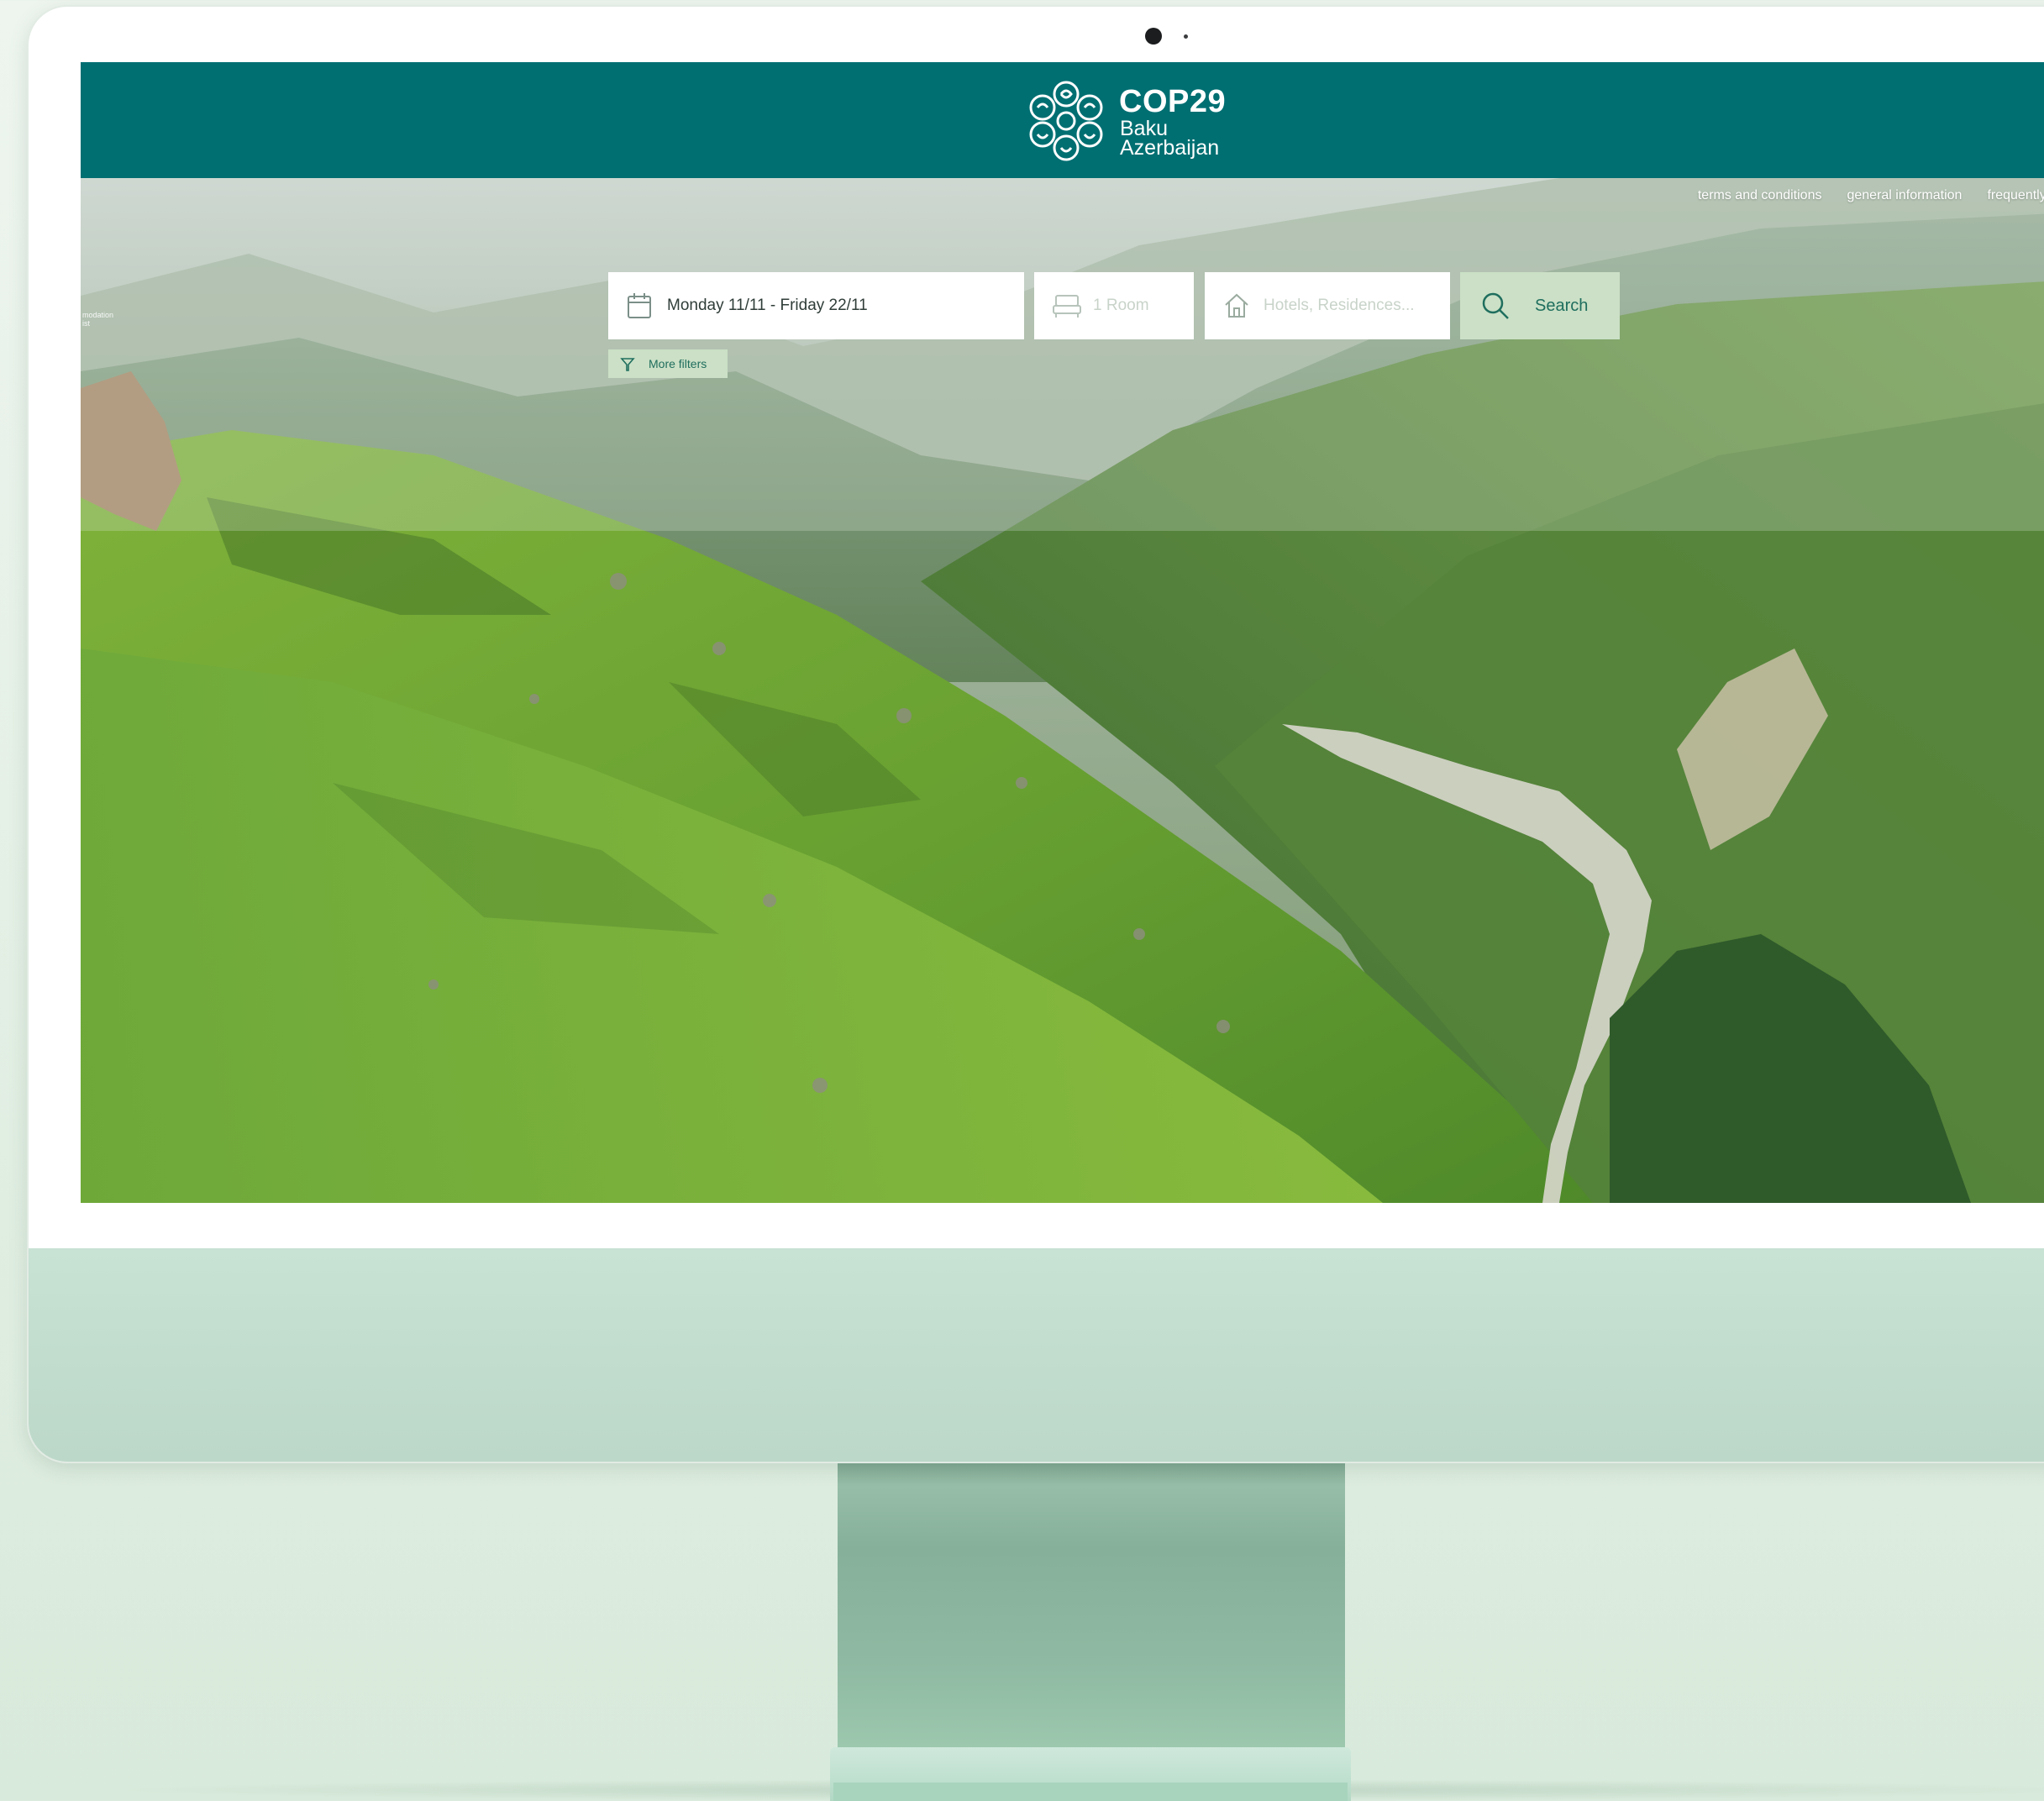 The image size is (2044, 1801). Describe the element at coordinates (767, 306) in the screenshot. I see `date-range-value: Monday 11/11 - Friday 22/11` at that location.